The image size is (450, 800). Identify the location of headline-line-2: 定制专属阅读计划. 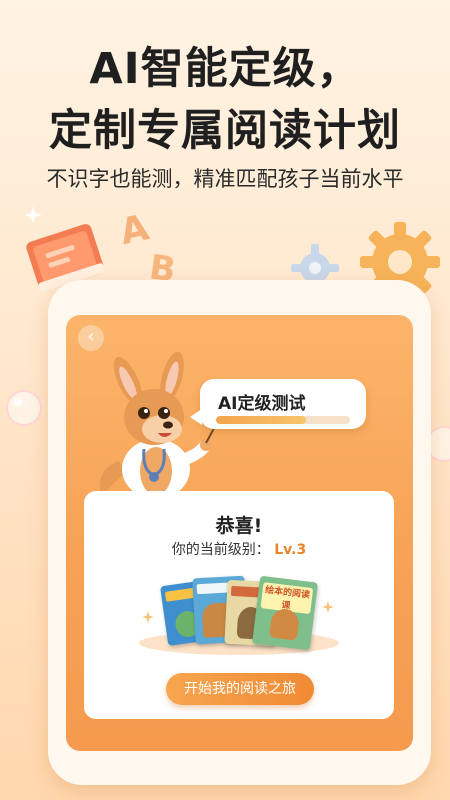
(225, 131).